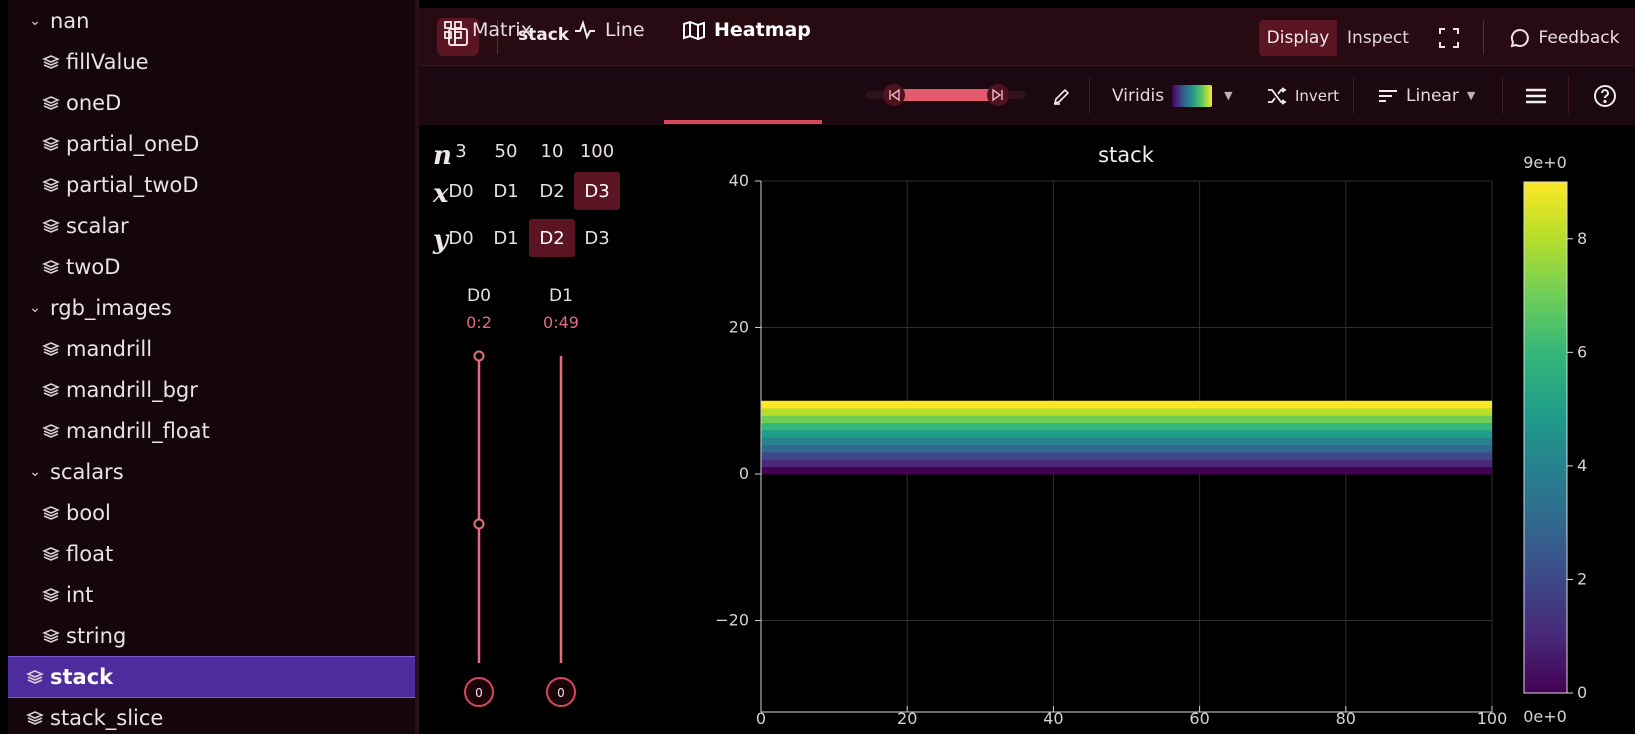 This screenshot has width=1635, height=734. What do you see at coordinates (107, 718) in the screenshot?
I see `tree-item-label: stack_slice` at bounding box center [107, 718].